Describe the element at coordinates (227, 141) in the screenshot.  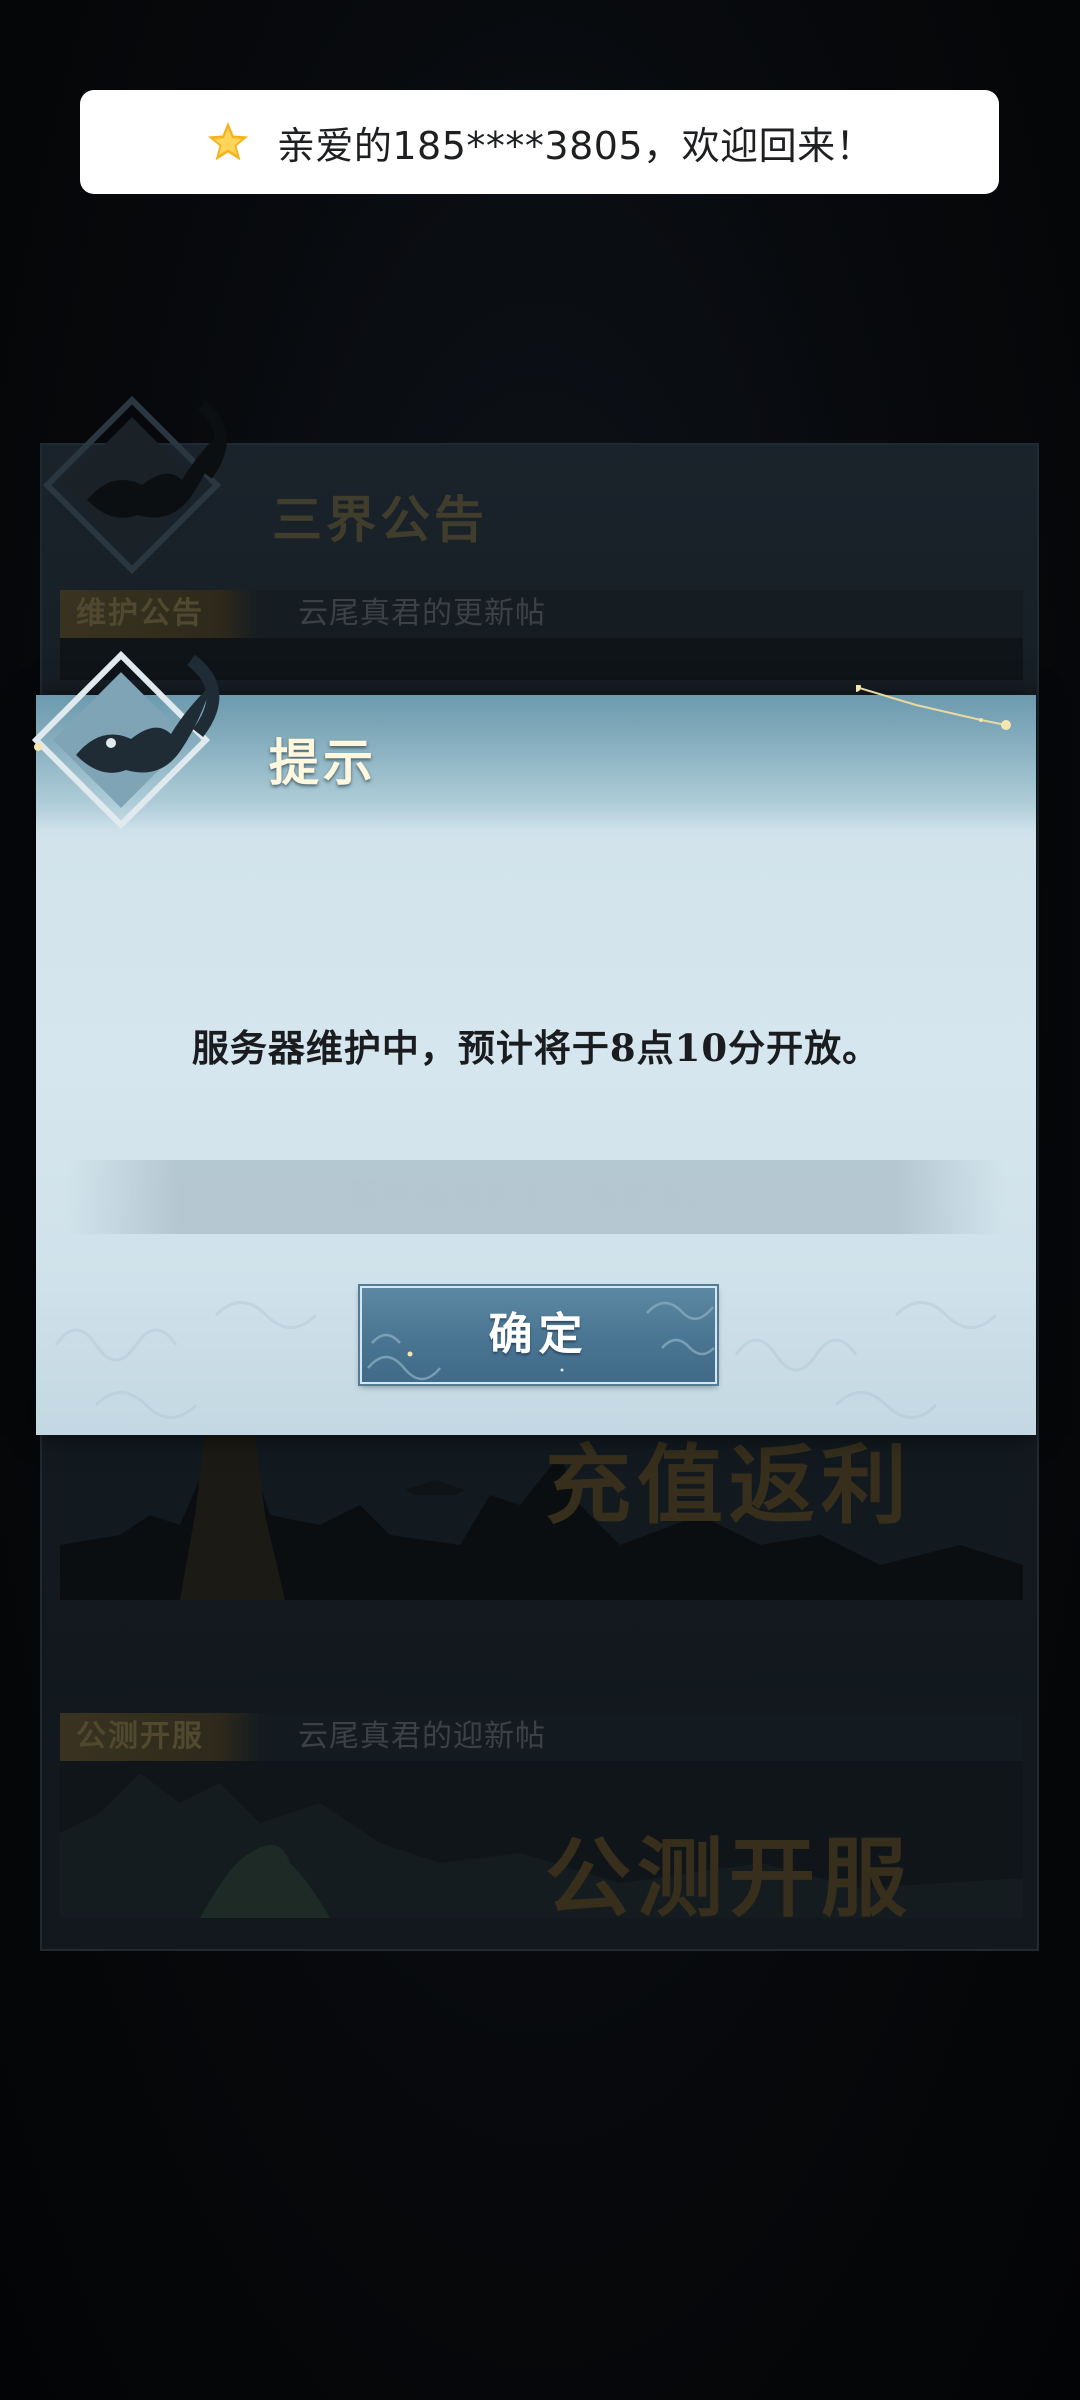
I see `star-icon` at that location.